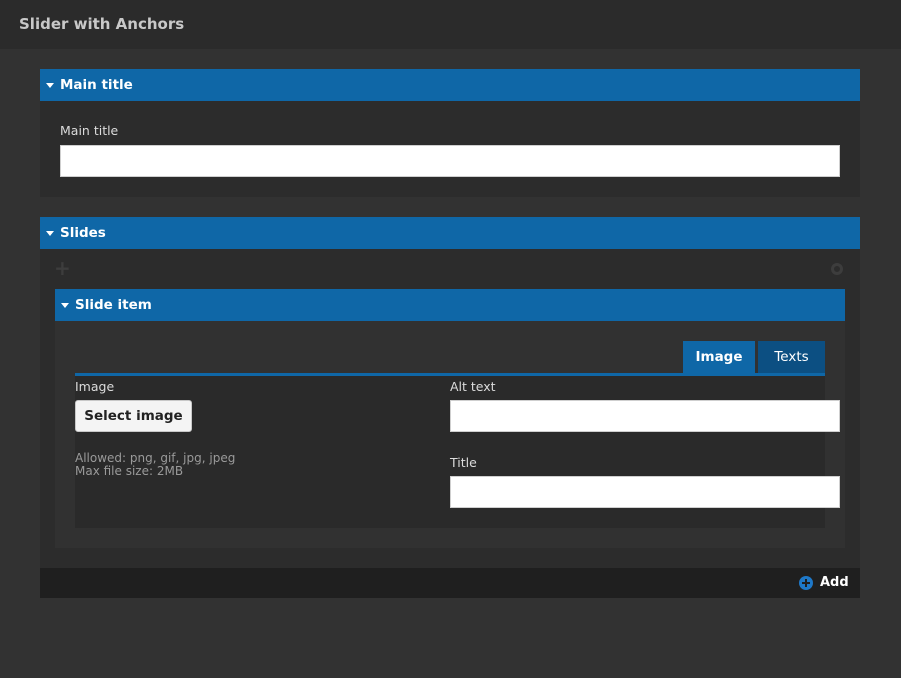 The height and width of the screenshot is (678, 901). Describe the element at coordinates (62, 268) in the screenshot. I see `plus-icon: +` at that location.